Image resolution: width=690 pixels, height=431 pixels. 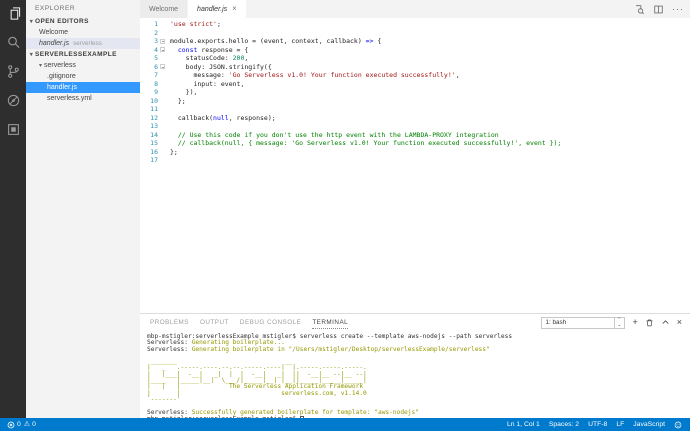 What do you see at coordinates (83, 54) in the screenshot?
I see `folder-section-header: ▾ SERVERLESSEXAMPLE` at bounding box center [83, 54].